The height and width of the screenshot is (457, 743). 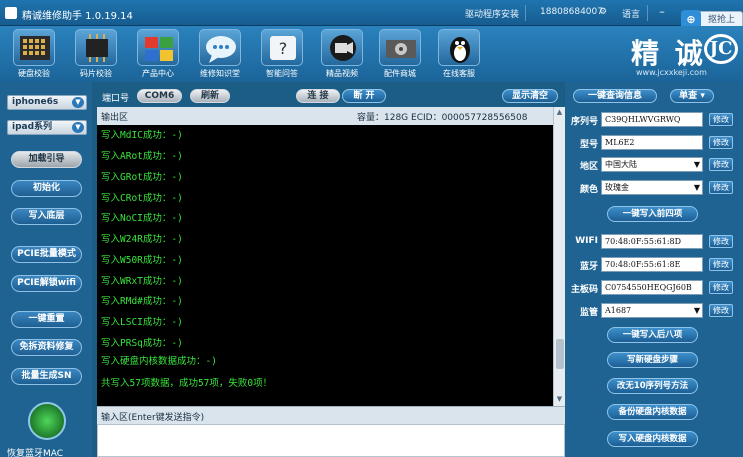 What do you see at coordinates (35, 453) in the screenshot?
I see `radar-label: 恢复蓝牙MAC` at bounding box center [35, 453].